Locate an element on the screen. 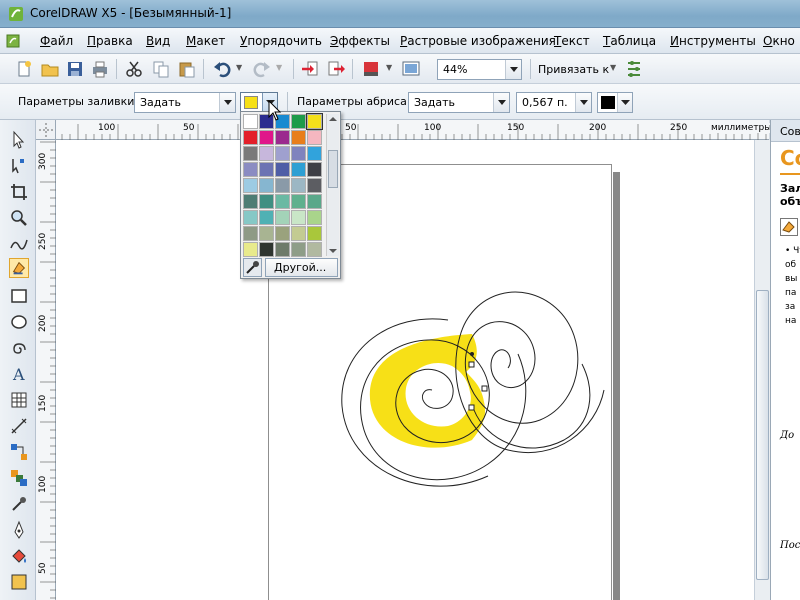 This screenshot has width=800, height=600. undo-dropdown-icon: ▼ is located at coordinates (239, 67).